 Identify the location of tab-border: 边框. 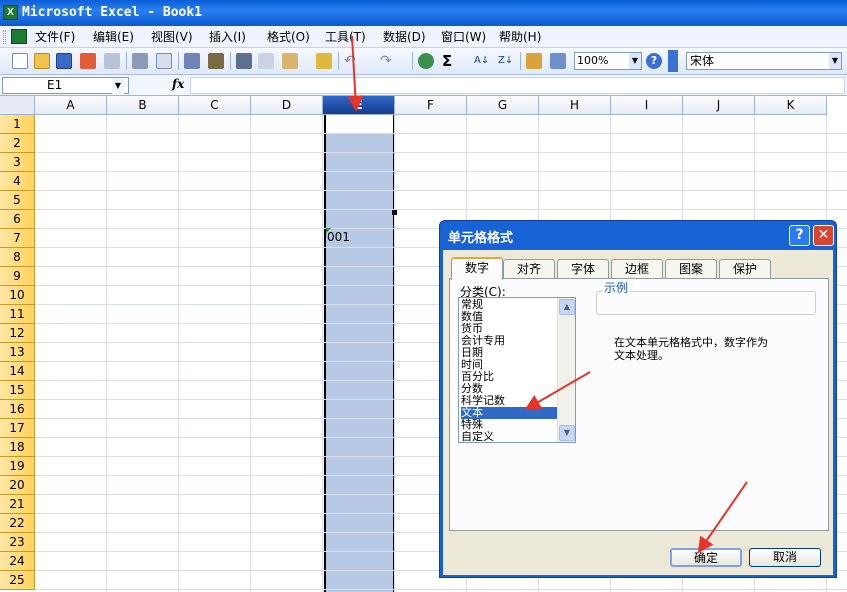
(637, 269).